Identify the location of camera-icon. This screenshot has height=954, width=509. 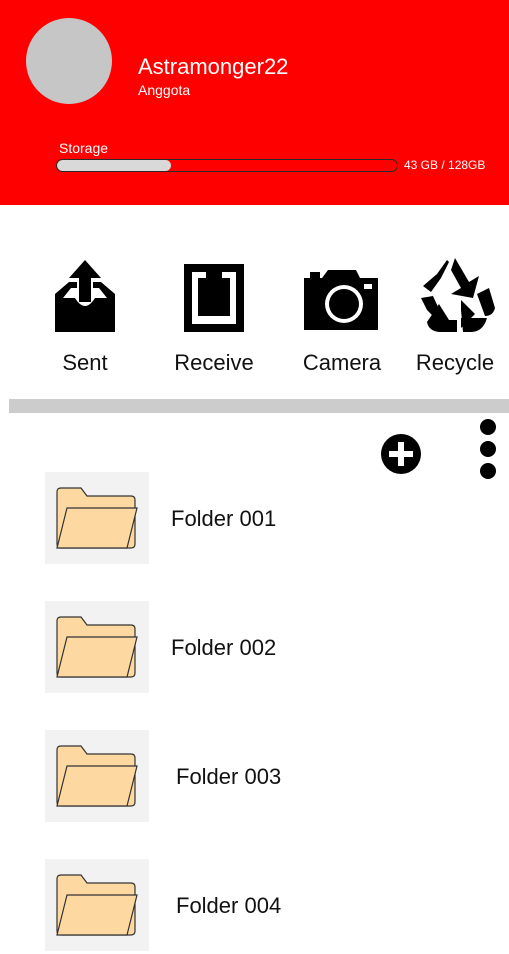
(341, 300).